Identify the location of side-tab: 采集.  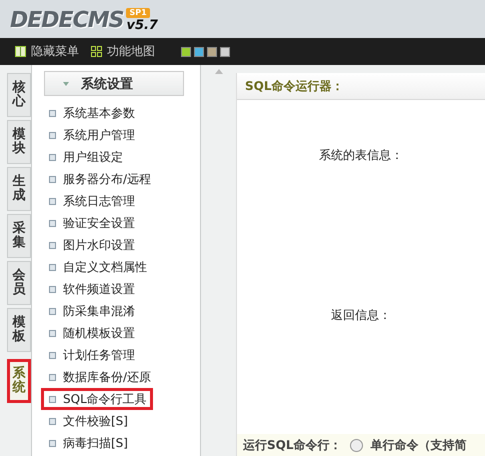
(19, 236).